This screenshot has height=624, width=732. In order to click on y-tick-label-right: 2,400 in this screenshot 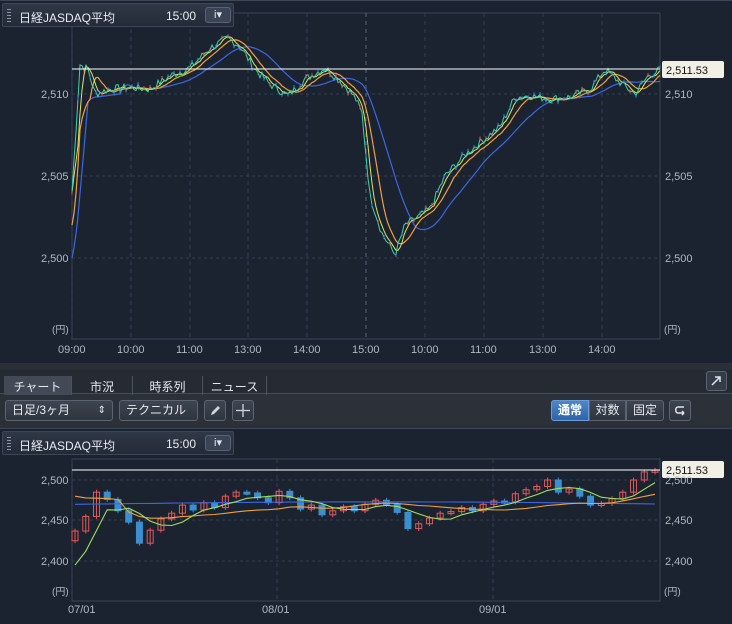, I will do `click(679, 562)`.